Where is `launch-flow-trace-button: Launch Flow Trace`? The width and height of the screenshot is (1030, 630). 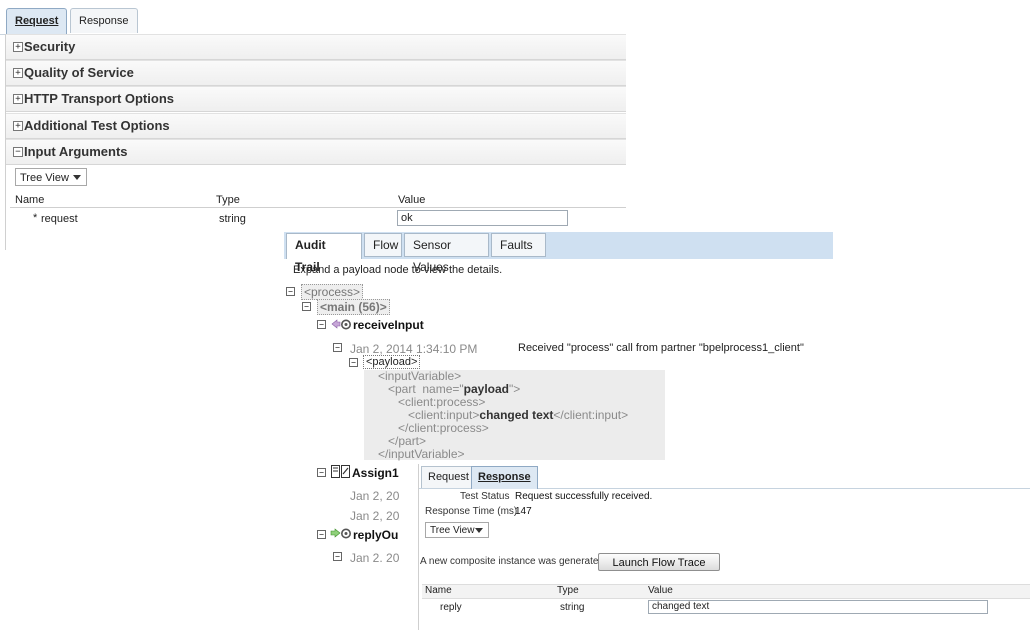 launch-flow-trace-button: Launch Flow Trace is located at coordinates (659, 562).